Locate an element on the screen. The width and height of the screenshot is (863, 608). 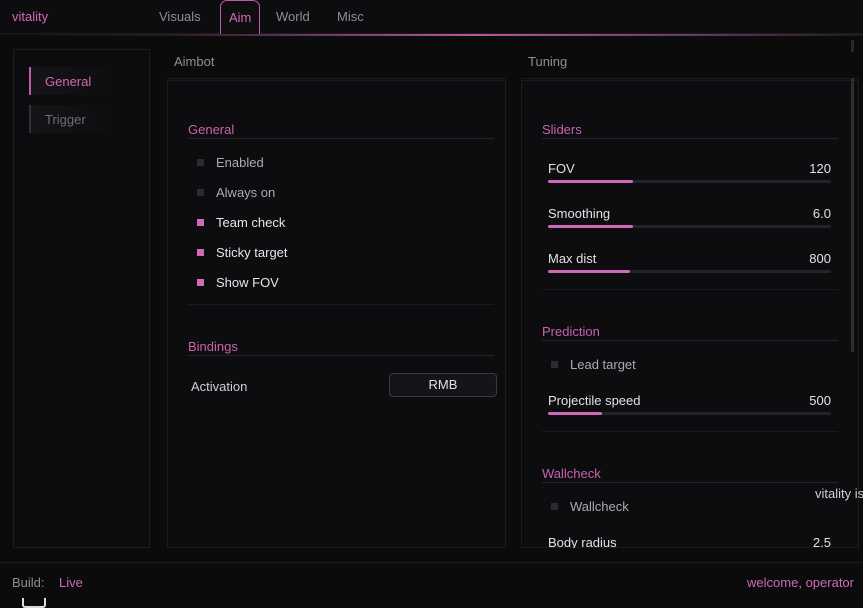
tooltip-text: vitality is is located at coordinates (839, 493).